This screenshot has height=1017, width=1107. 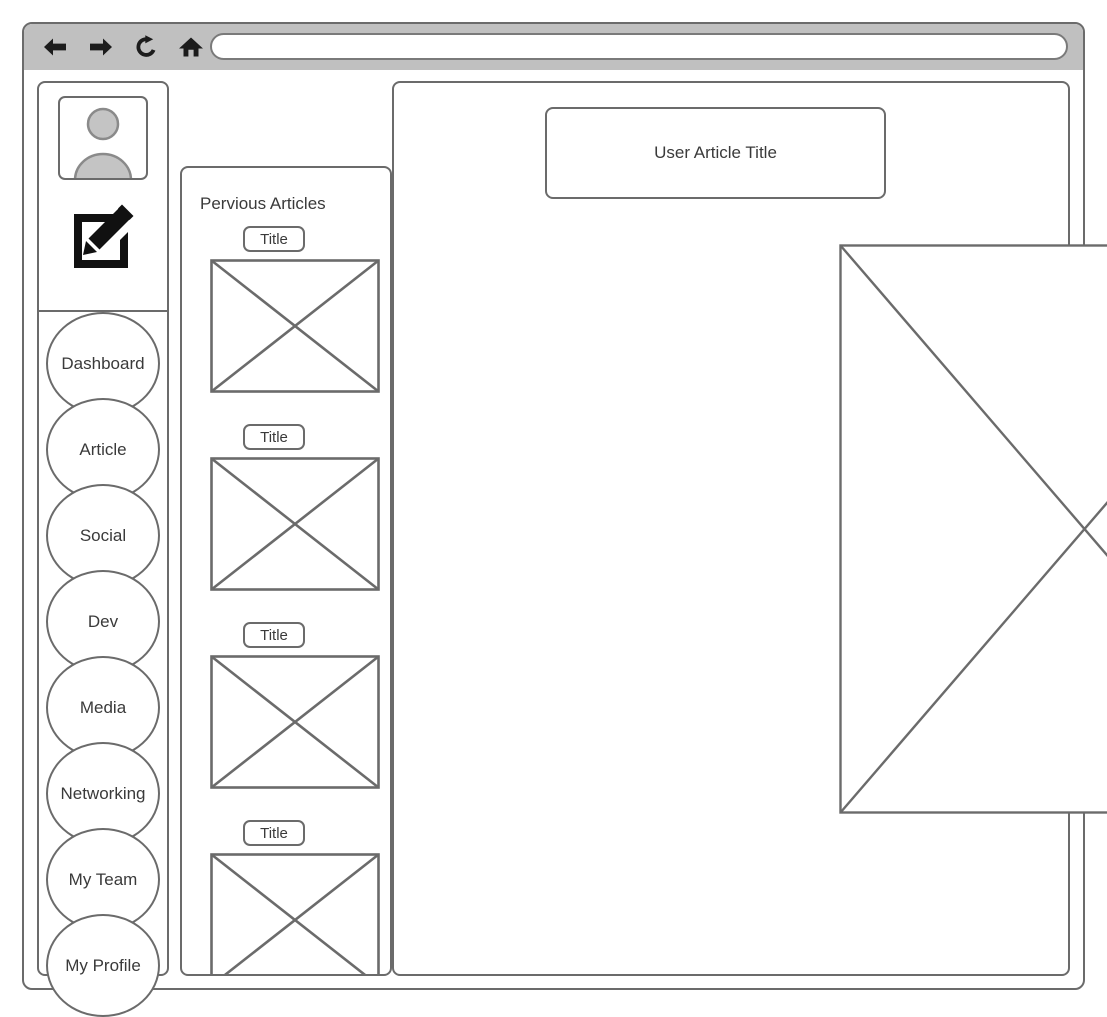 I want to click on home-icon, so click(x=191, y=47).